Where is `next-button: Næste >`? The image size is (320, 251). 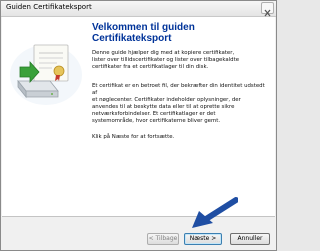
next-button: Næste > is located at coordinates (203, 239).